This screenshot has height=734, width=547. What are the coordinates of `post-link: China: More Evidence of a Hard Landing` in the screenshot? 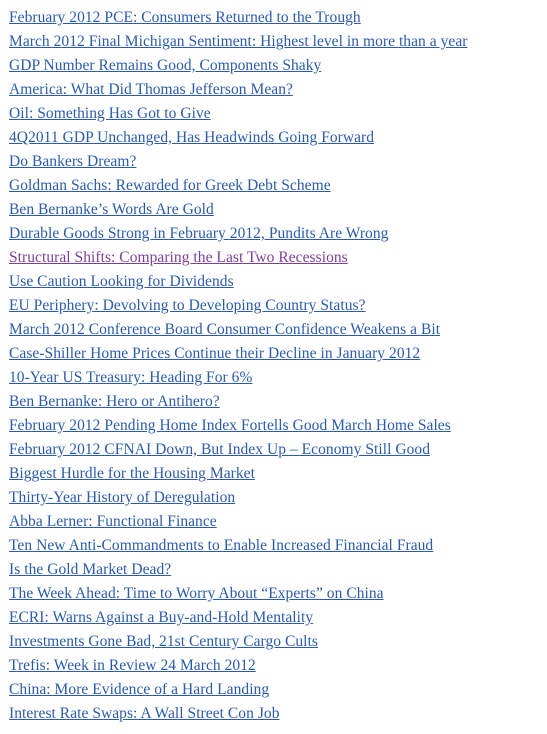 It's located at (139, 689).